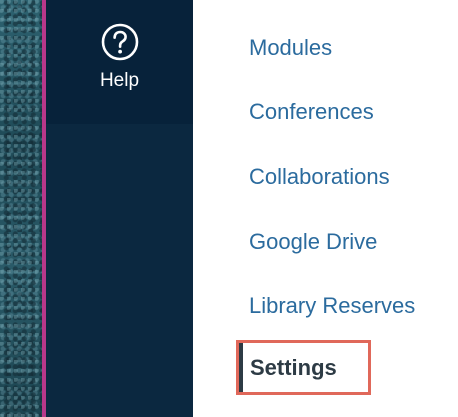 Image resolution: width=458 pixels, height=417 pixels. Describe the element at coordinates (313, 242) in the screenshot. I see `course-nav-google-drive: Google Drive` at that location.